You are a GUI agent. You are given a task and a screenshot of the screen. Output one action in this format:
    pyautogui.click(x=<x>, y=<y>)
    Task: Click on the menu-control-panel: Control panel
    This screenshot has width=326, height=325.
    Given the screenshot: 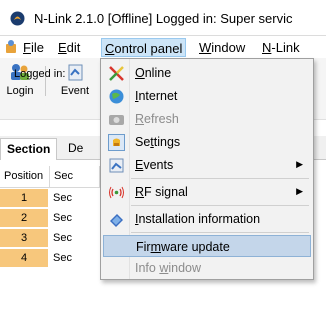 What is the action you would take?
    pyautogui.click(x=144, y=47)
    